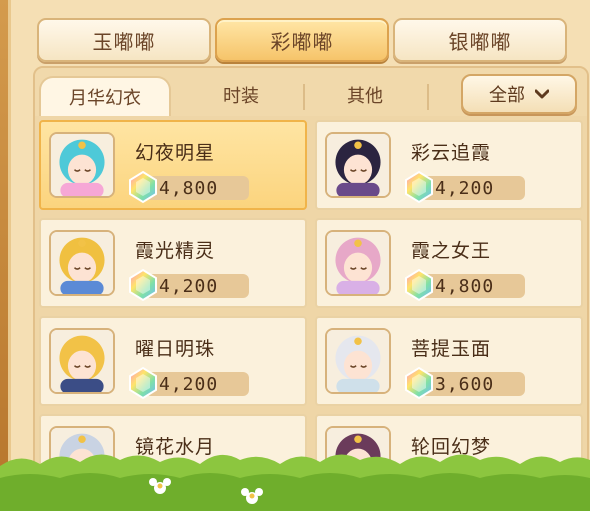 The height and width of the screenshot is (511, 590). What do you see at coordinates (451, 251) in the screenshot?
I see `item-name: 霞之女王` at bounding box center [451, 251].